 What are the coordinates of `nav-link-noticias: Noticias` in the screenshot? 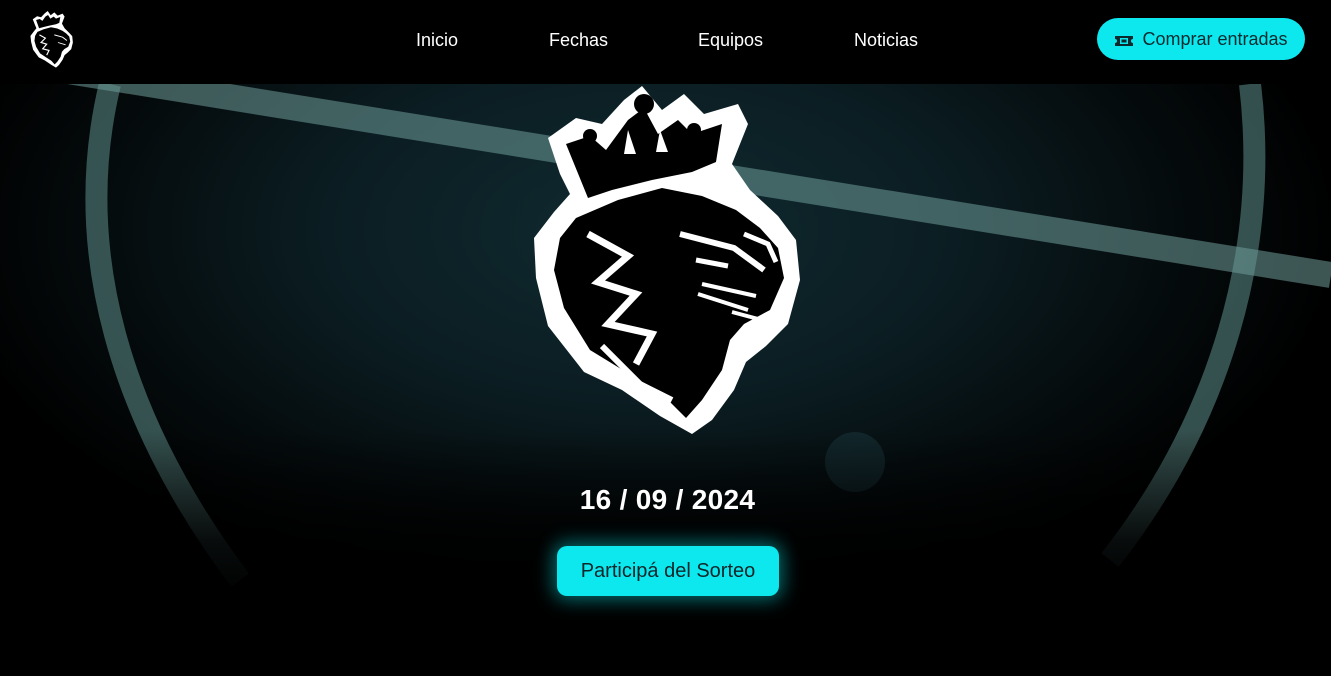 It's located at (886, 40).